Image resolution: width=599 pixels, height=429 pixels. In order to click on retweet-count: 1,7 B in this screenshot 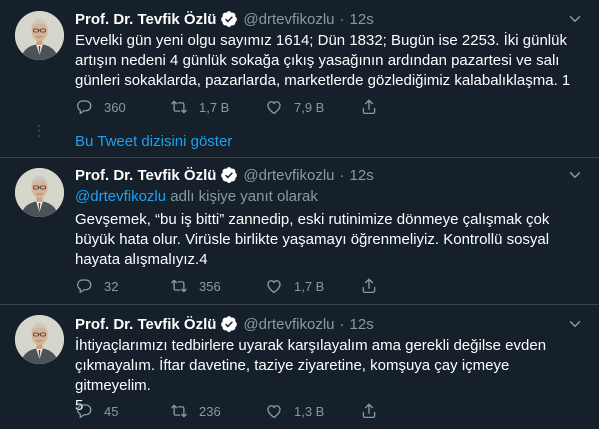, I will do `click(214, 107)`.